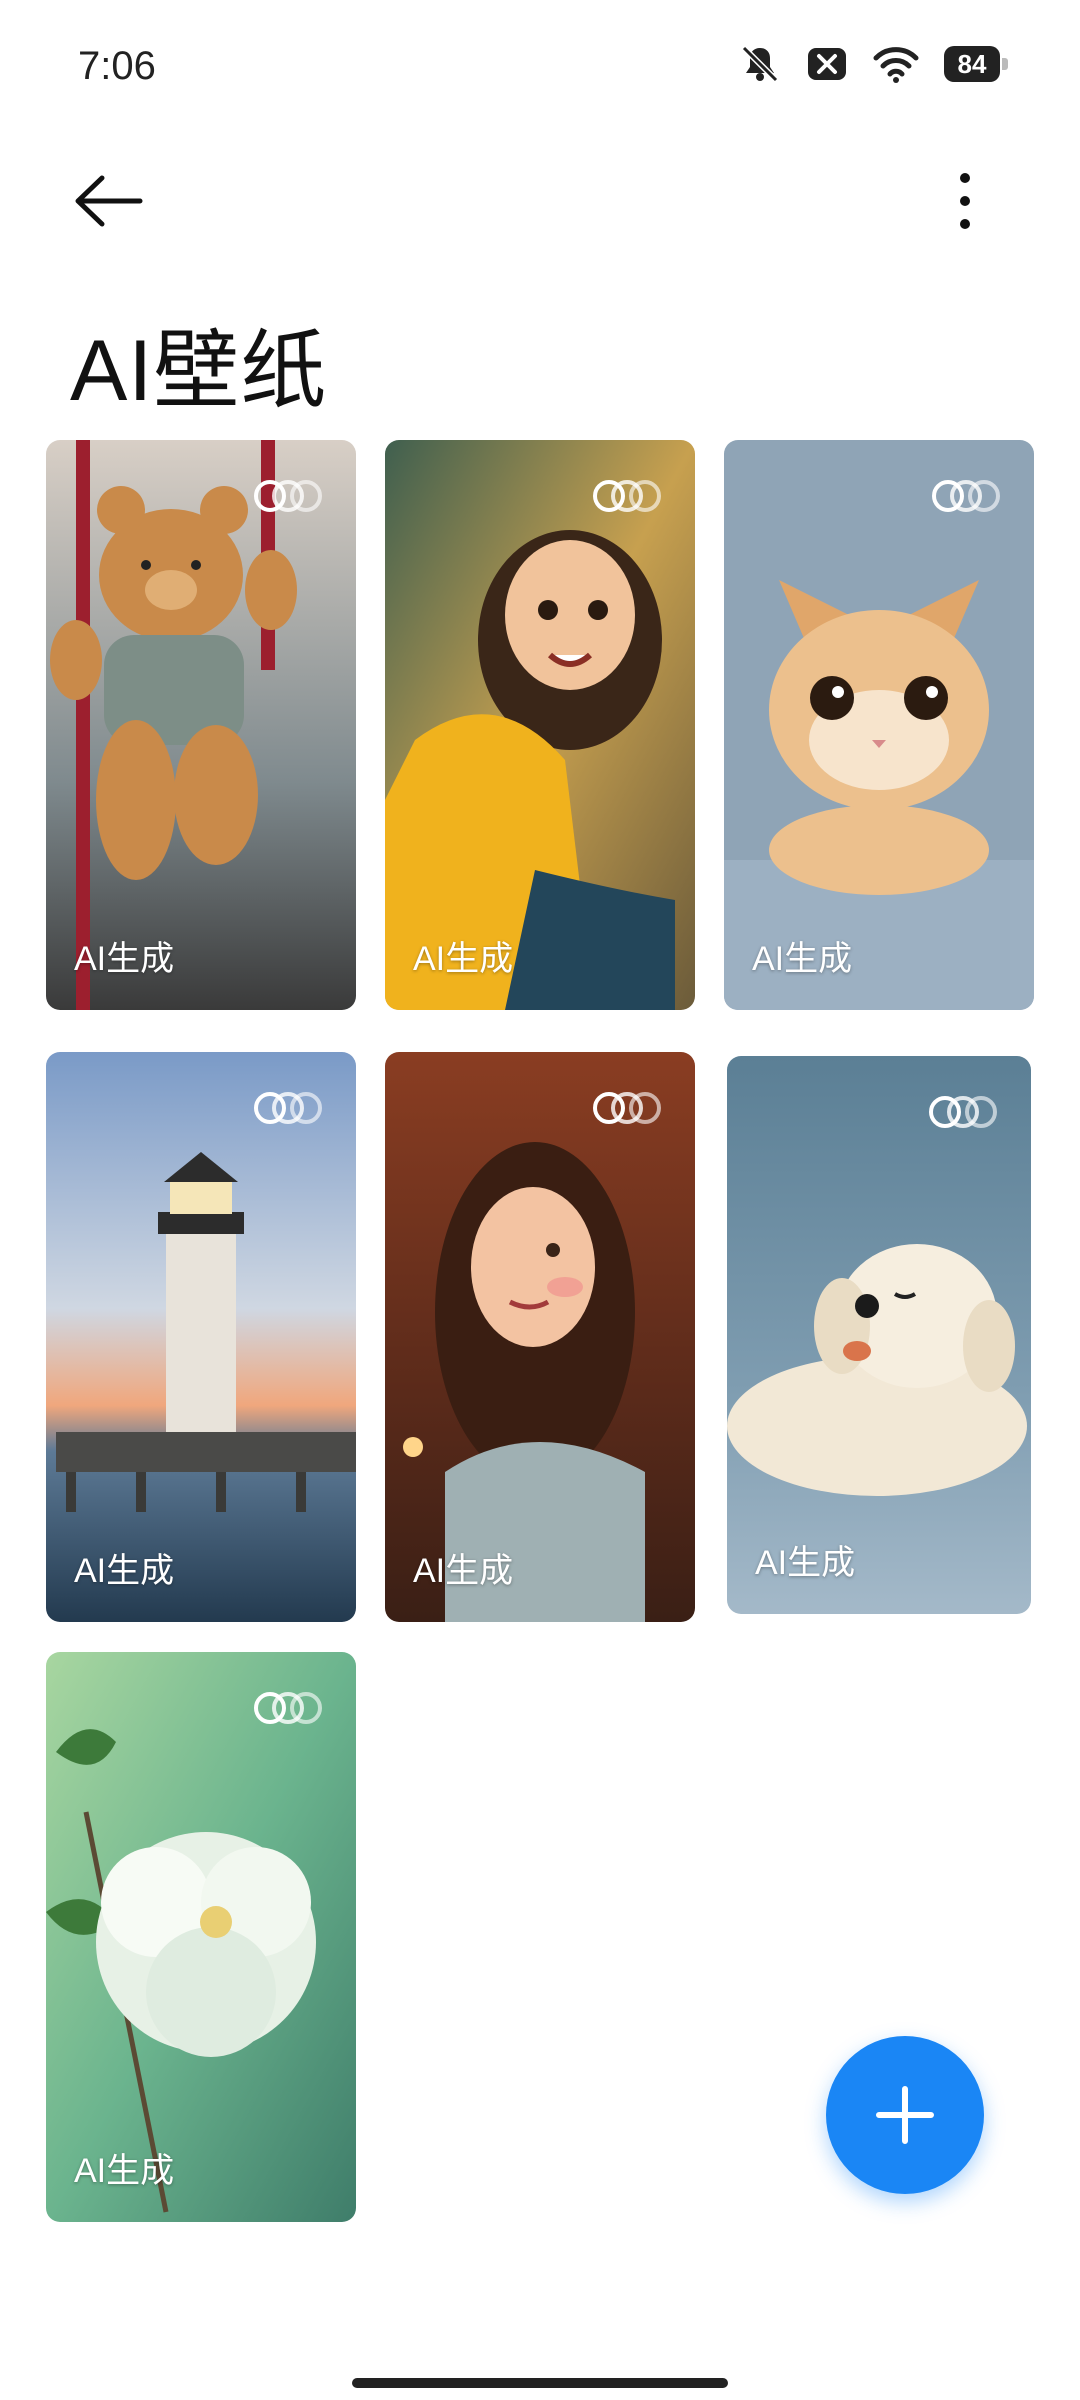 The image size is (1080, 2400). I want to click on close-box-icon, so click(827, 64).